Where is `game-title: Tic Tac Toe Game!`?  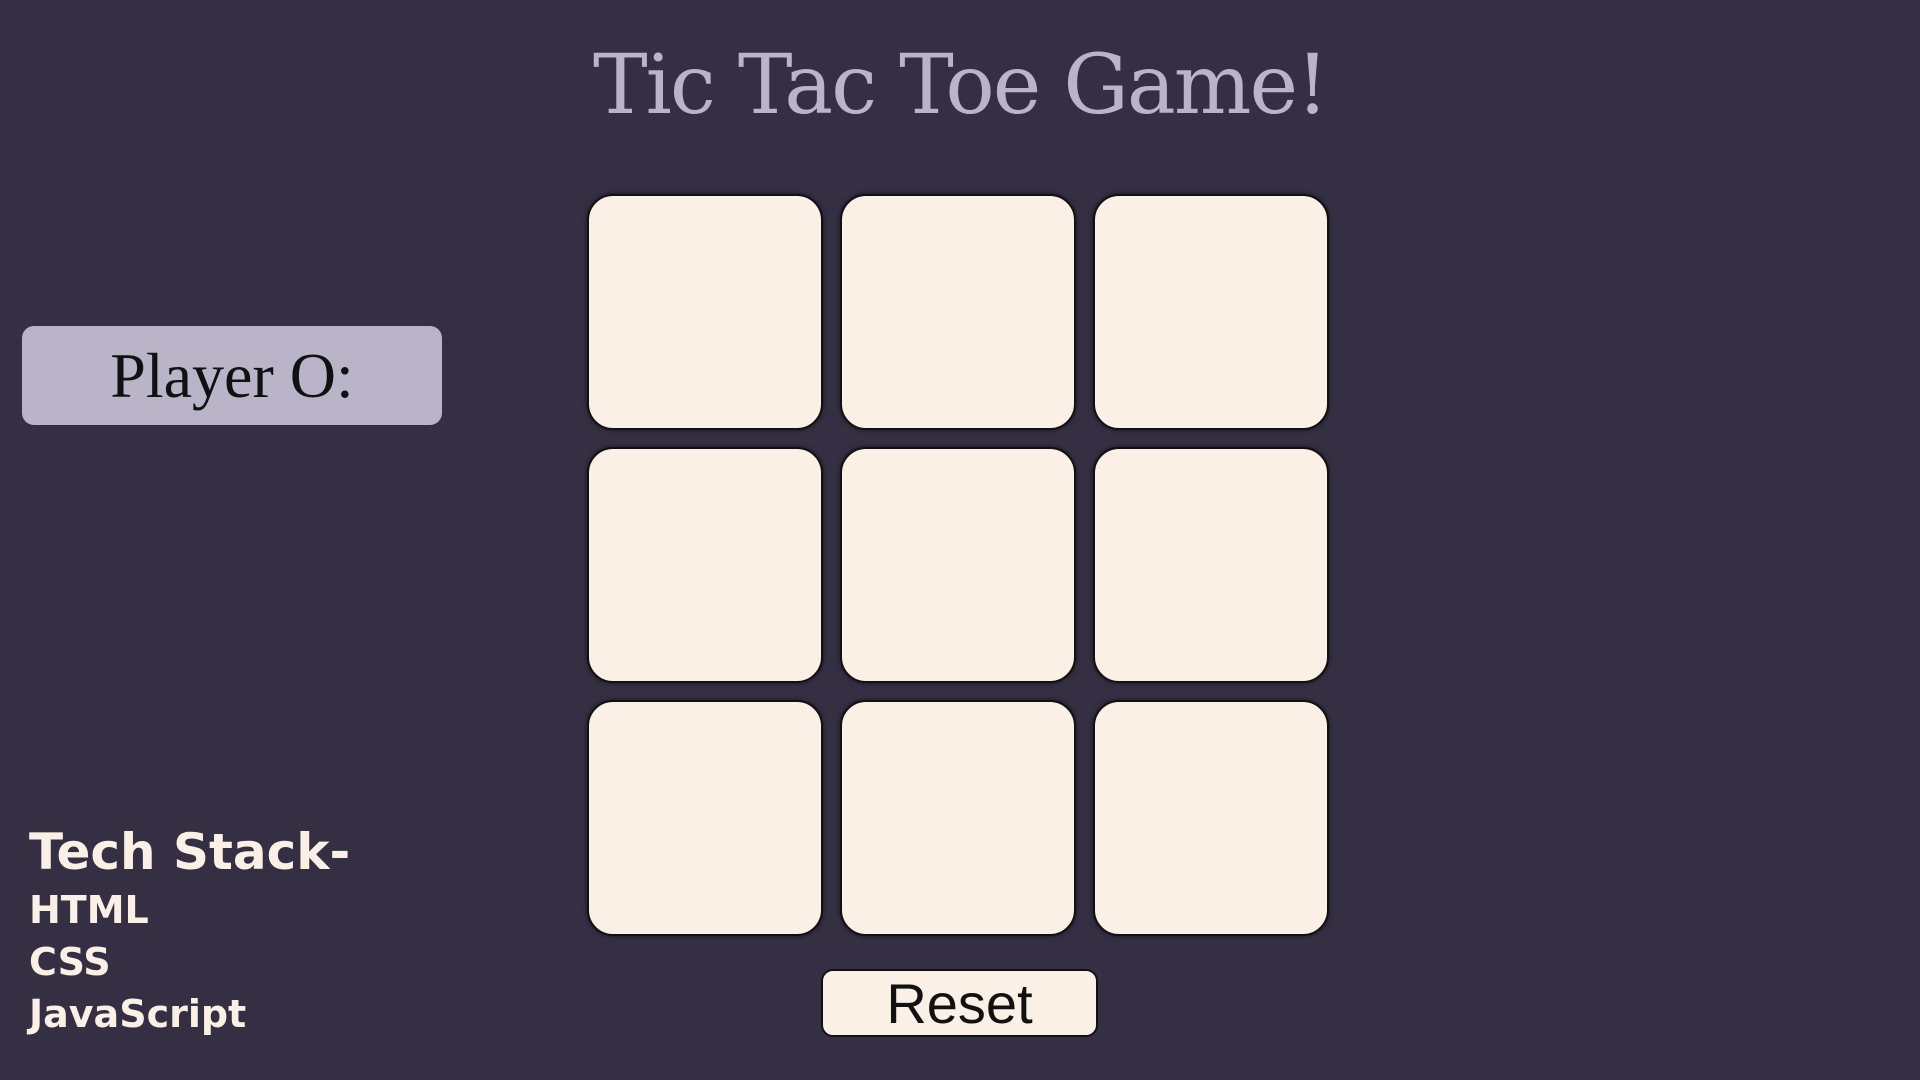
game-title: Tic Tac Toe Game! is located at coordinates (960, 85).